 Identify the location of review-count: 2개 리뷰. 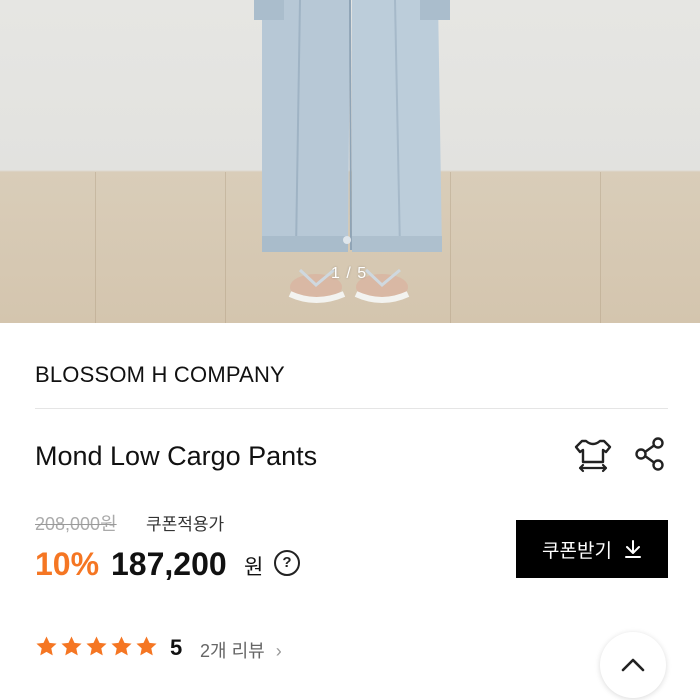
(232, 651).